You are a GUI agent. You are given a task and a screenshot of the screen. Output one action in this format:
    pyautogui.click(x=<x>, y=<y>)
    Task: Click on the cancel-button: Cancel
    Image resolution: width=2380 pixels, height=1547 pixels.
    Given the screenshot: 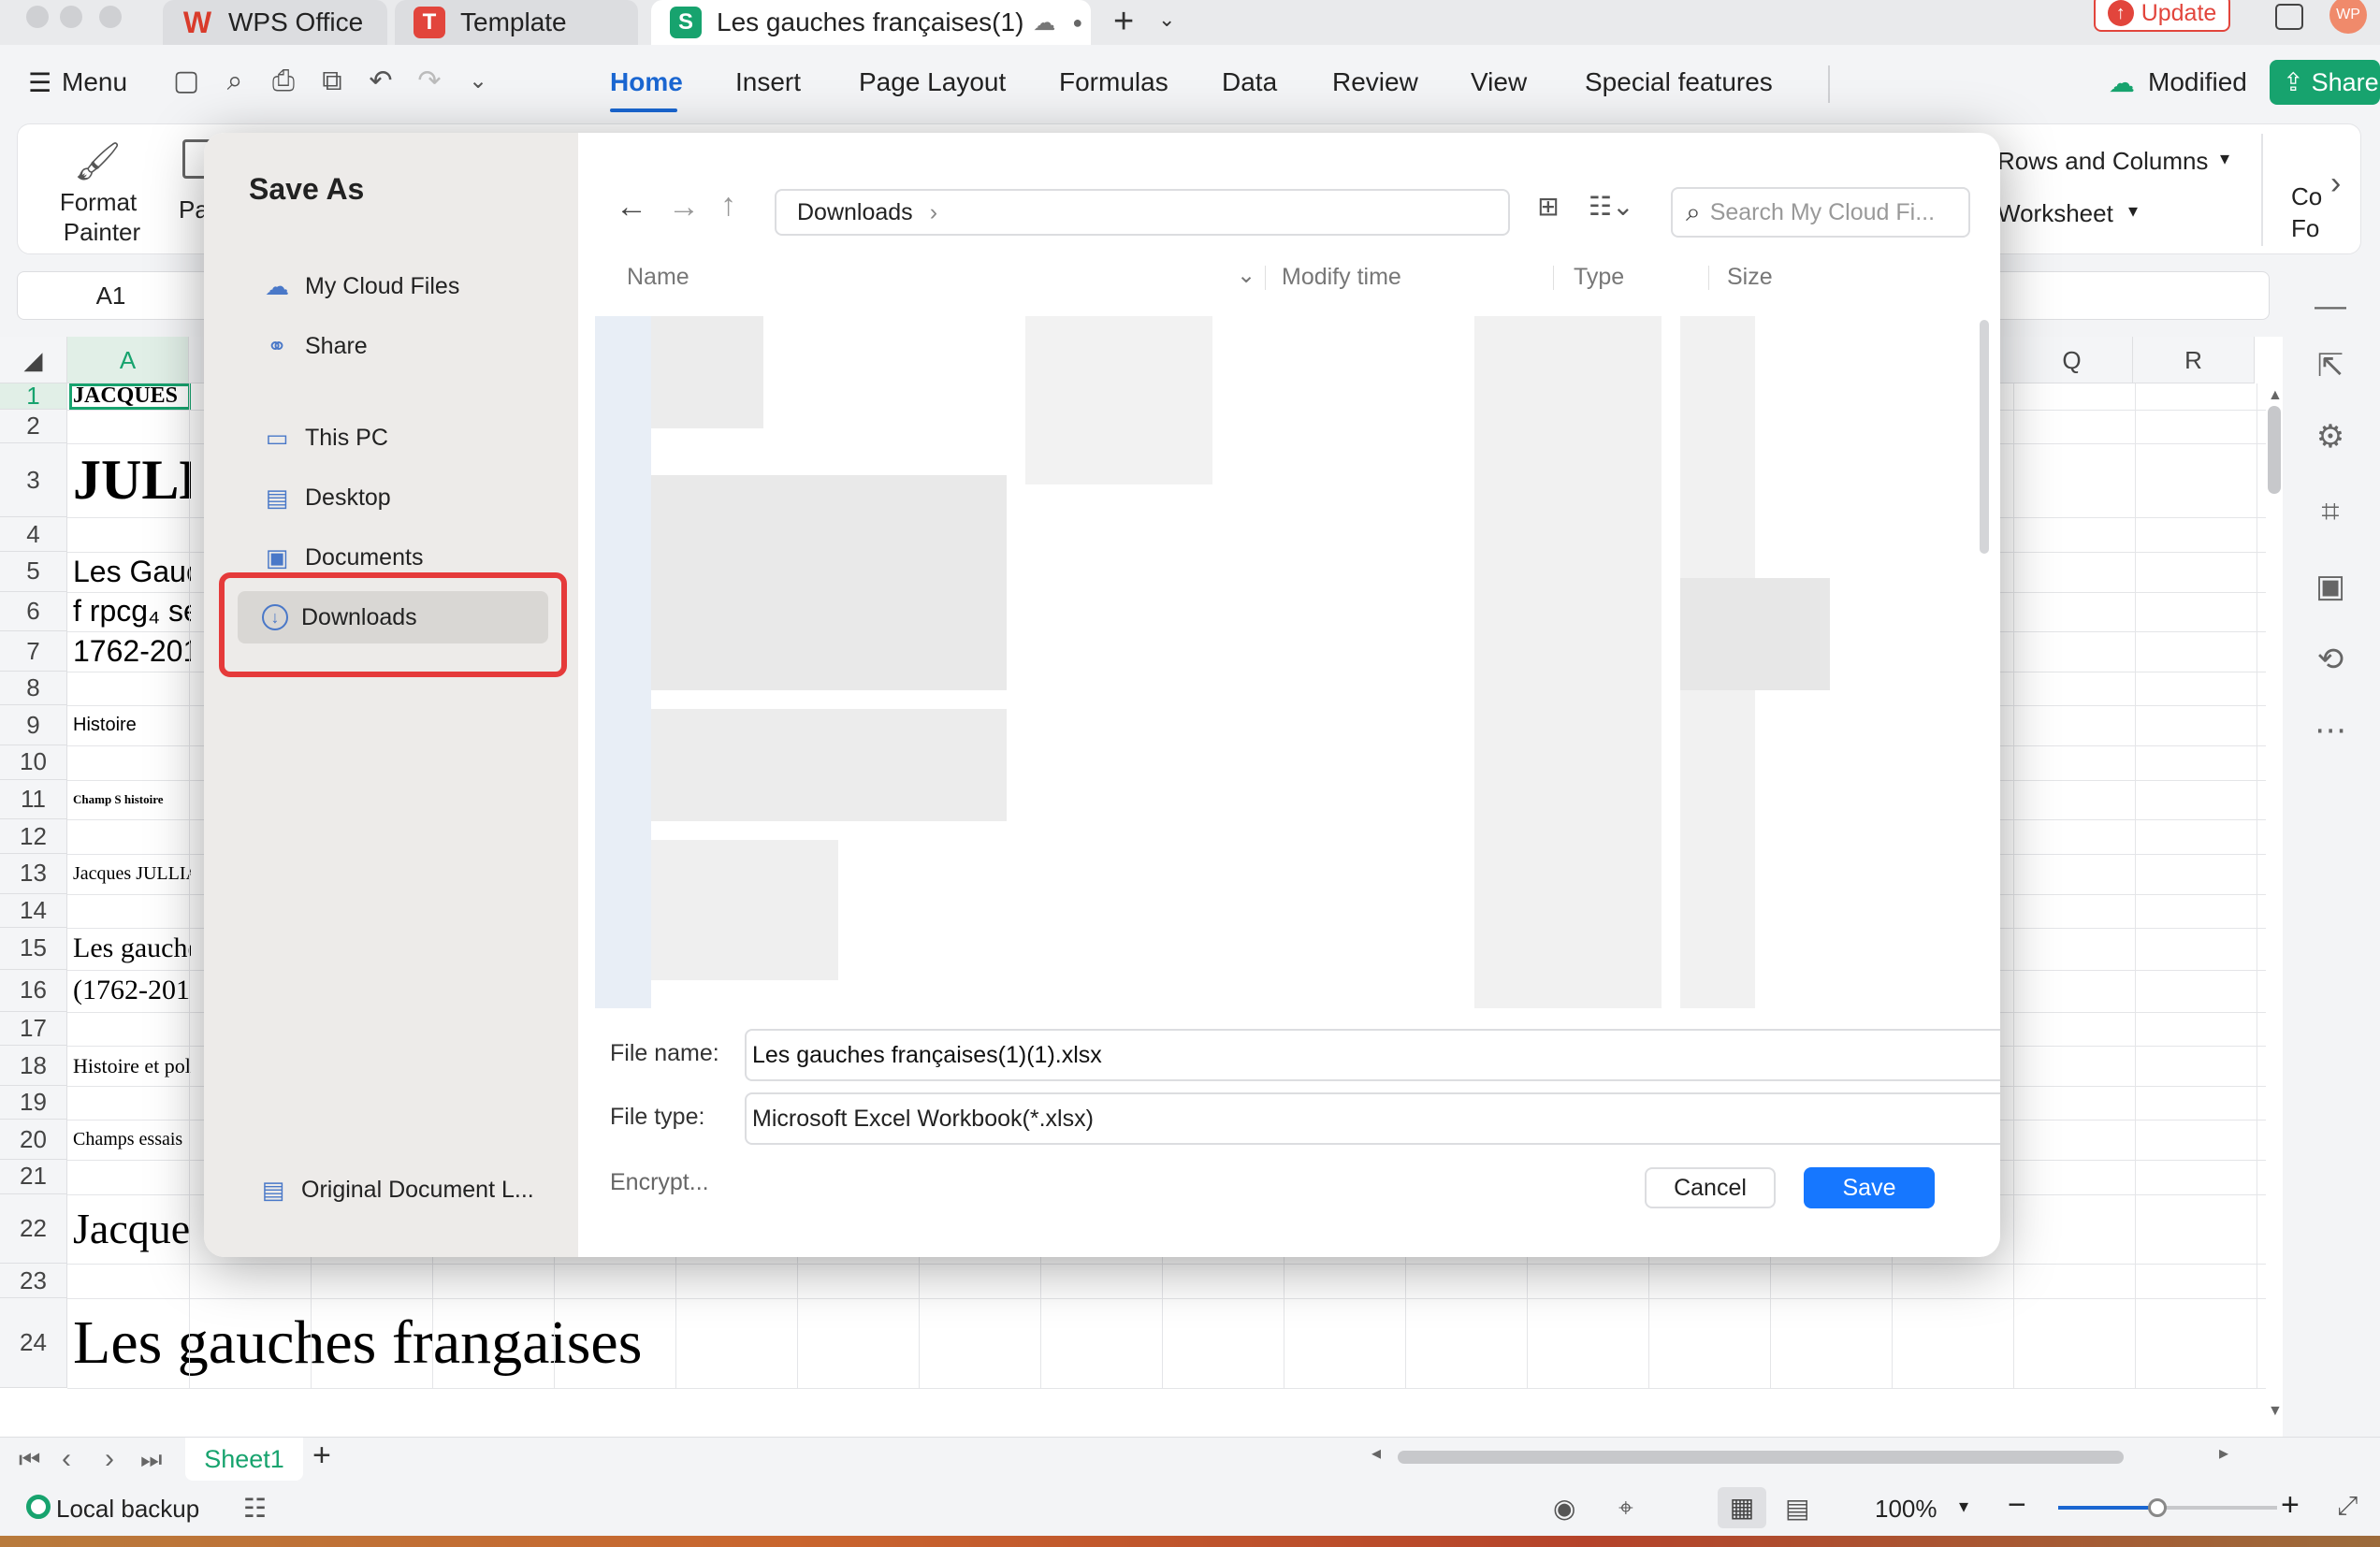 What is the action you would take?
    pyautogui.click(x=1710, y=1187)
    